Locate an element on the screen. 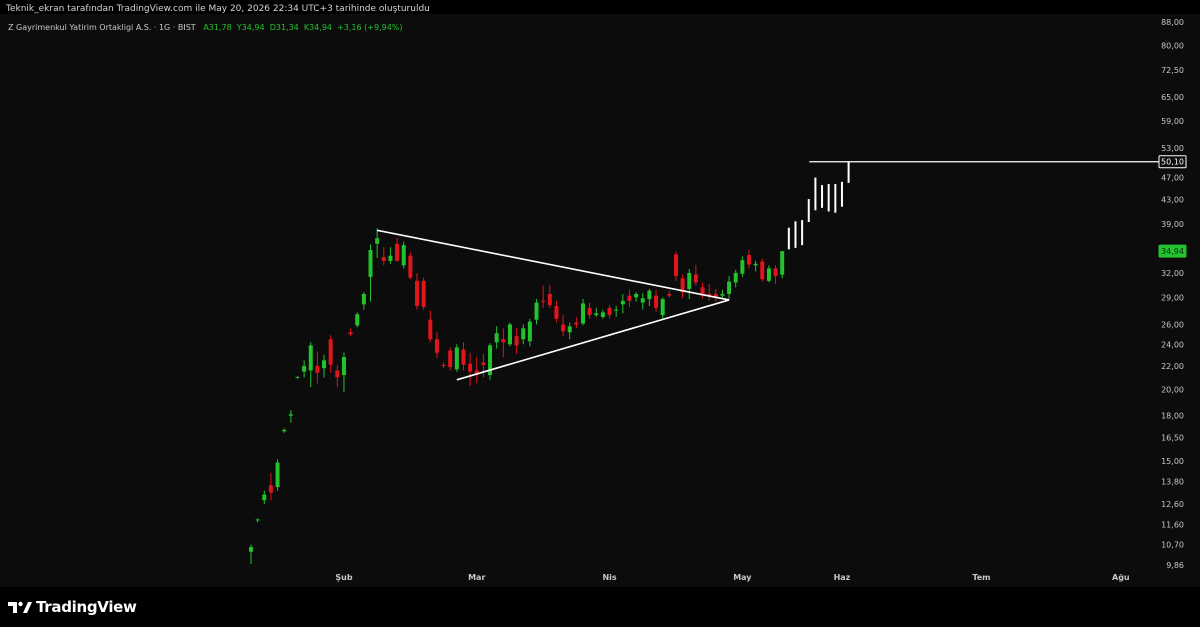 Image resolution: width=1200 pixels, height=627 pixels. legend-high: Y34,94 is located at coordinates (250, 27).